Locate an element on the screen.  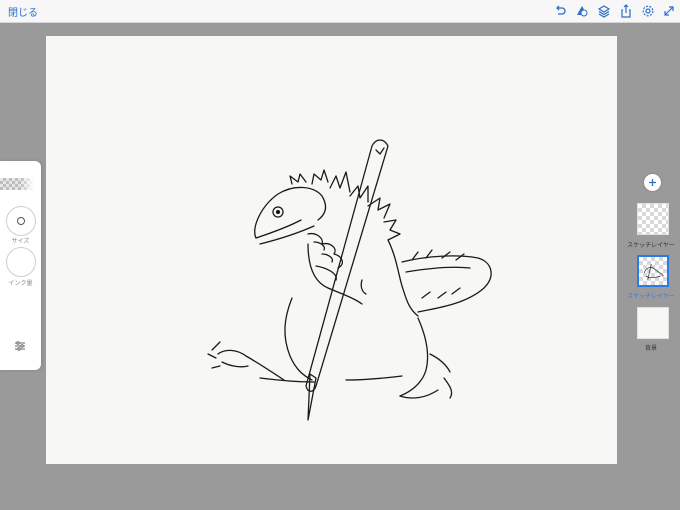
layer-label-selected: スケッチレイヤー is located at coordinates (651, 296).